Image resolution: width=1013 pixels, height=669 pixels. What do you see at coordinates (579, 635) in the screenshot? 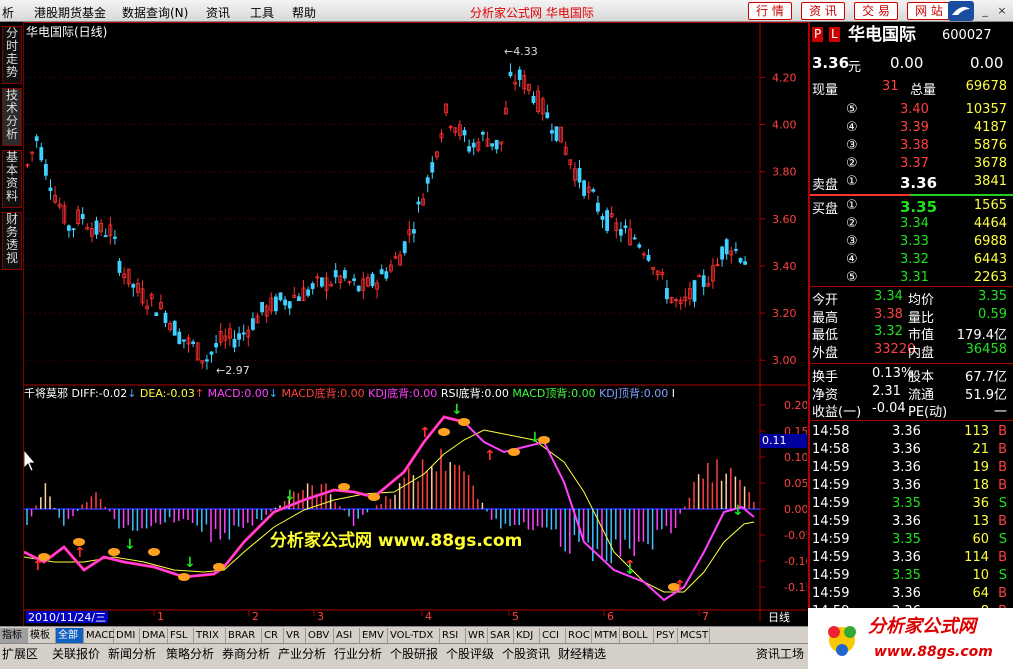
I see `indicator-tab: ROC` at bounding box center [579, 635].